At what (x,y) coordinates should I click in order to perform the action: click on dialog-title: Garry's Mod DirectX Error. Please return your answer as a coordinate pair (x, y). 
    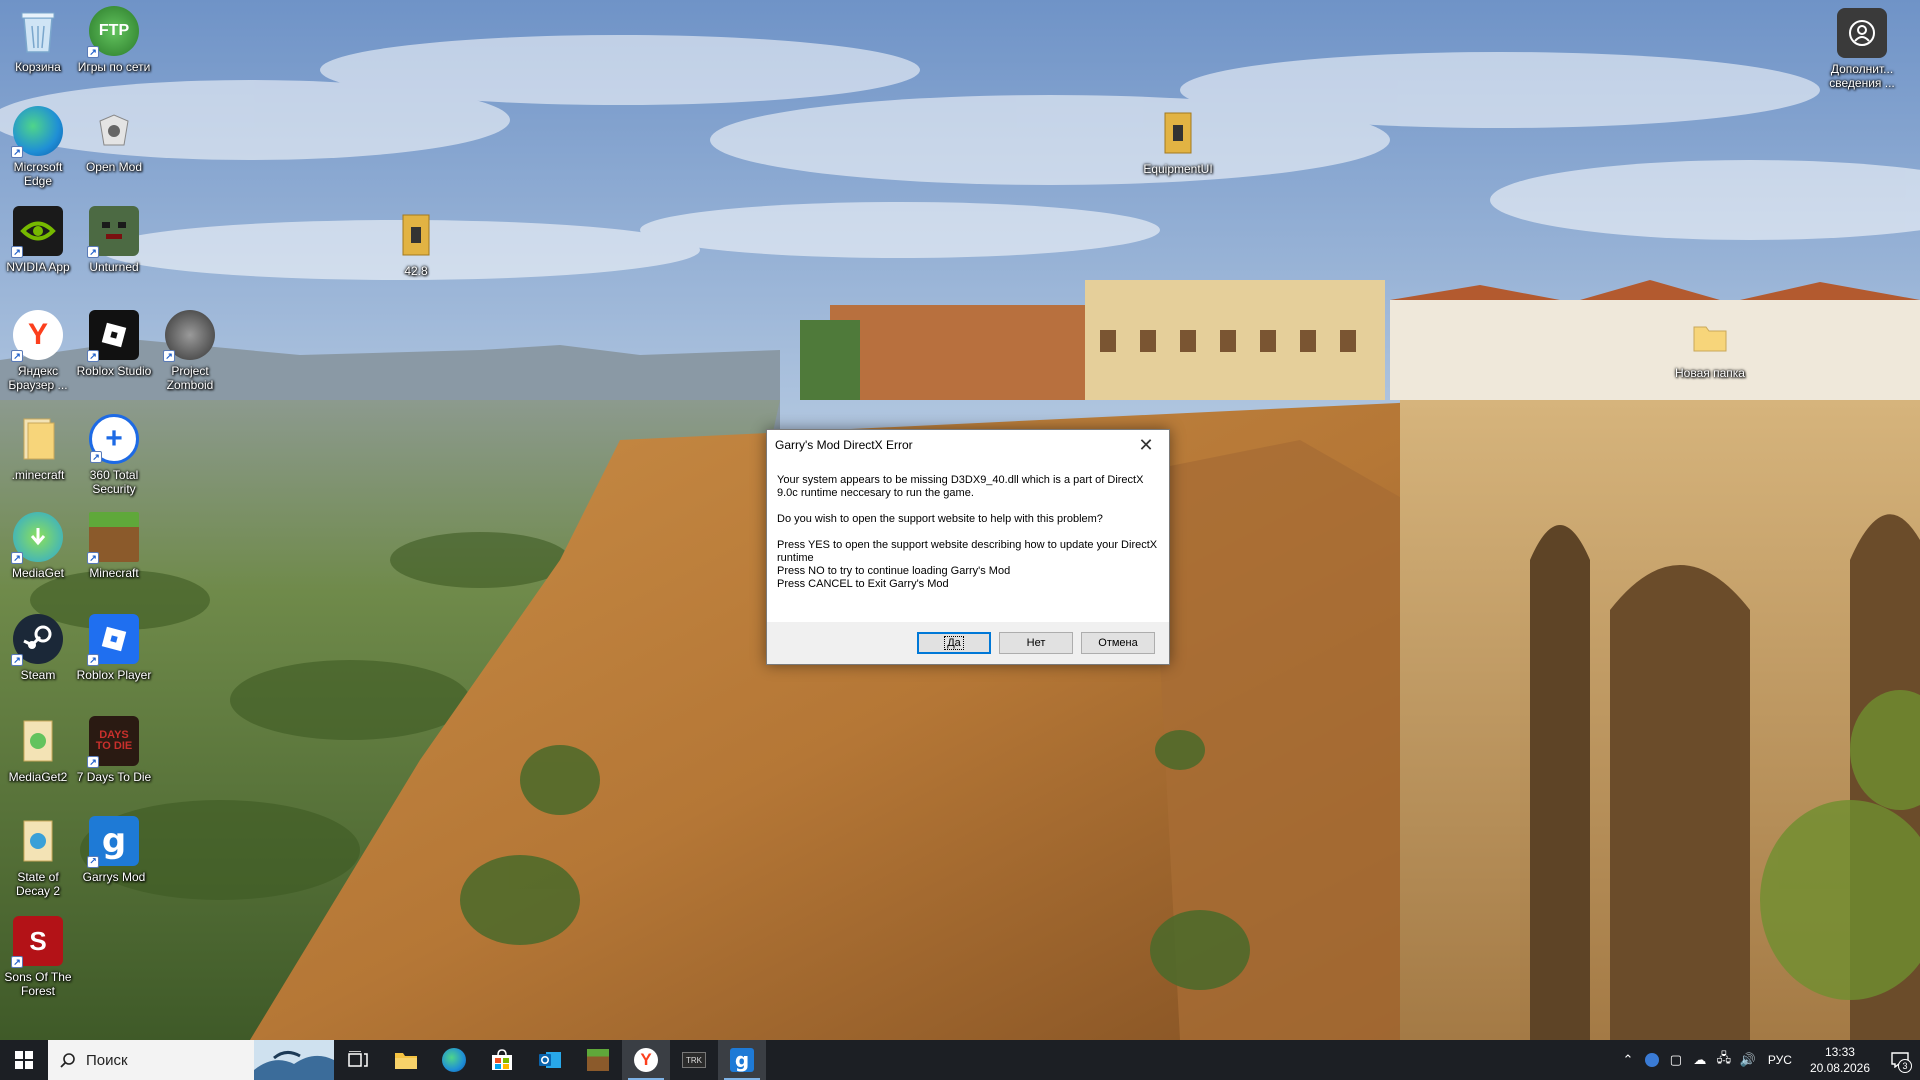
    Looking at the image, I should click on (844, 445).